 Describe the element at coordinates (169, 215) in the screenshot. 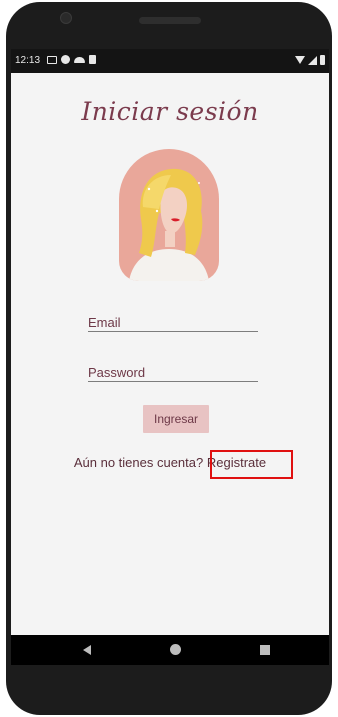

I see `avatar-illustration` at that location.